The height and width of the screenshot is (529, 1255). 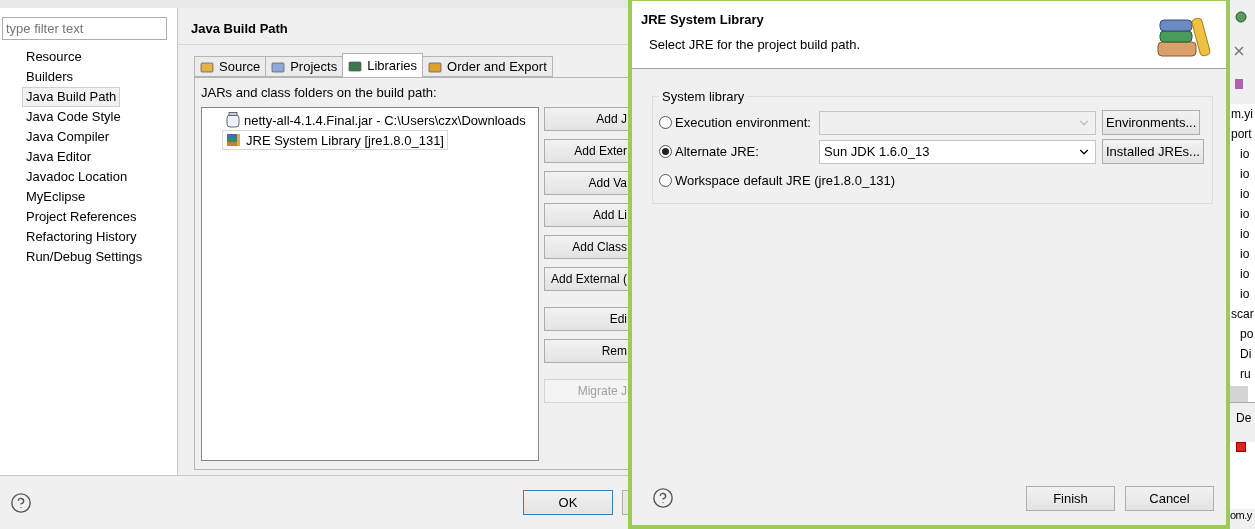 I want to click on tab: Libraries, so click(x=383, y=65).